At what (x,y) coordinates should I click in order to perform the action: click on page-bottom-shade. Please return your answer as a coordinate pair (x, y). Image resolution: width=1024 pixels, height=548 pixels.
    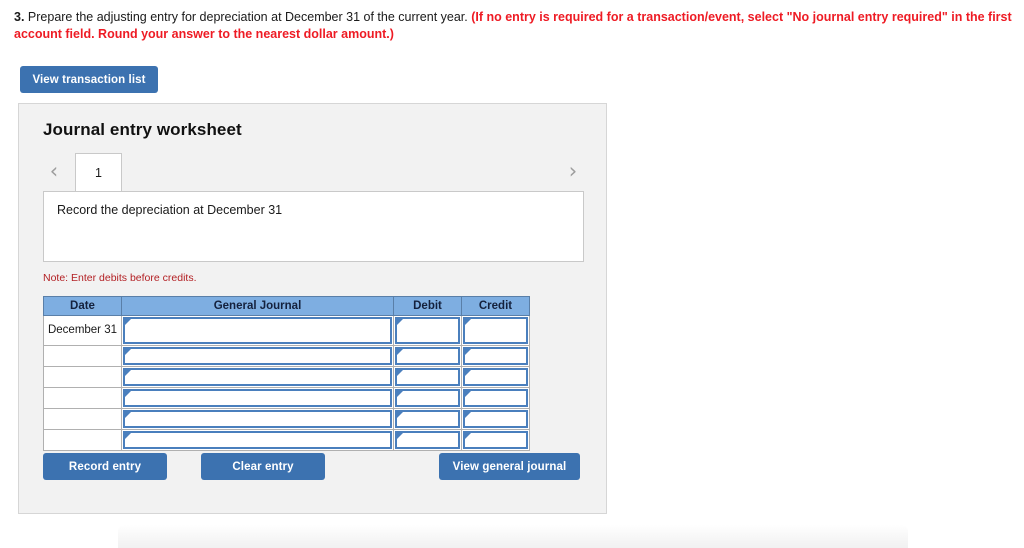
    Looking at the image, I should click on (513, 536).